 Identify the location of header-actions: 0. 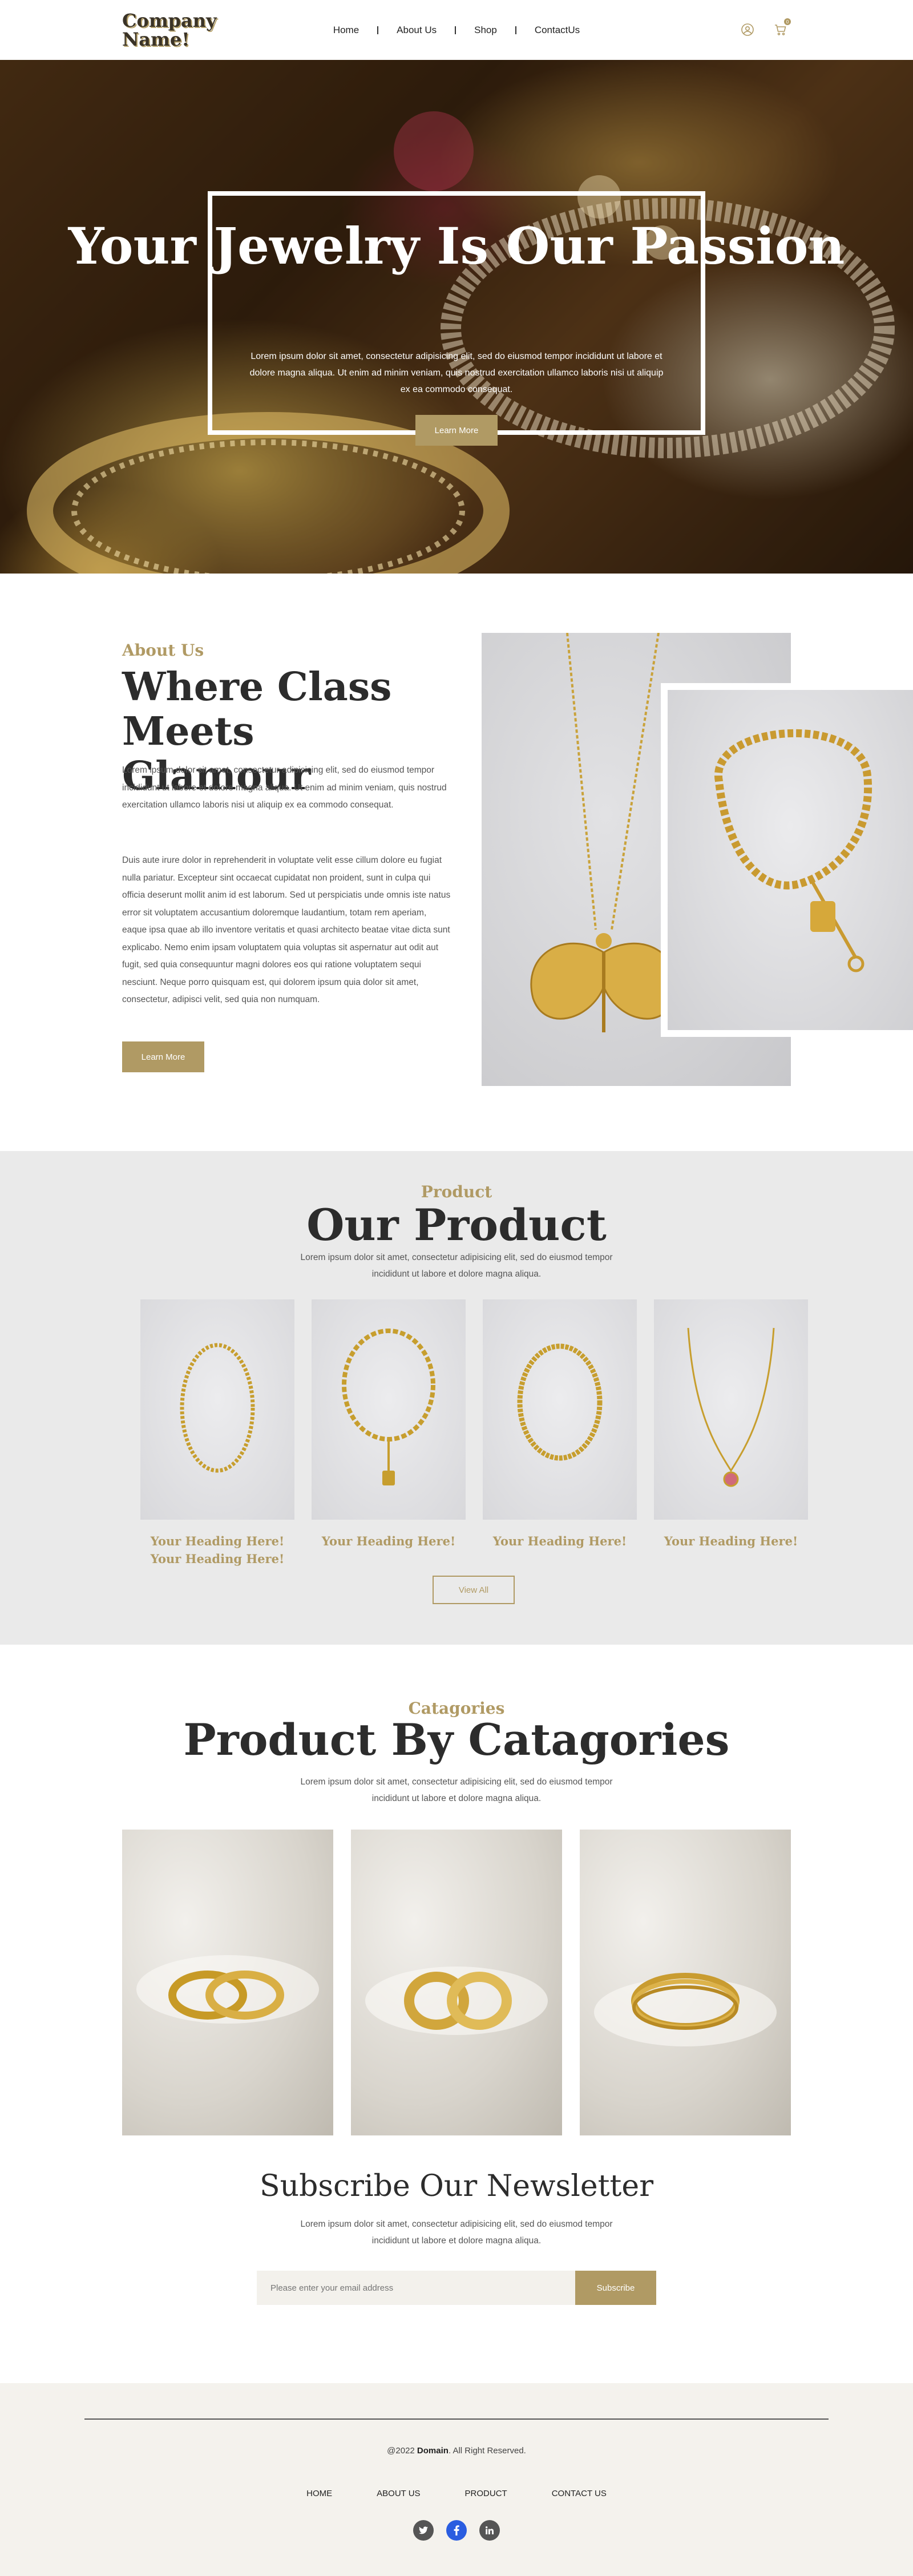
(765, 28).